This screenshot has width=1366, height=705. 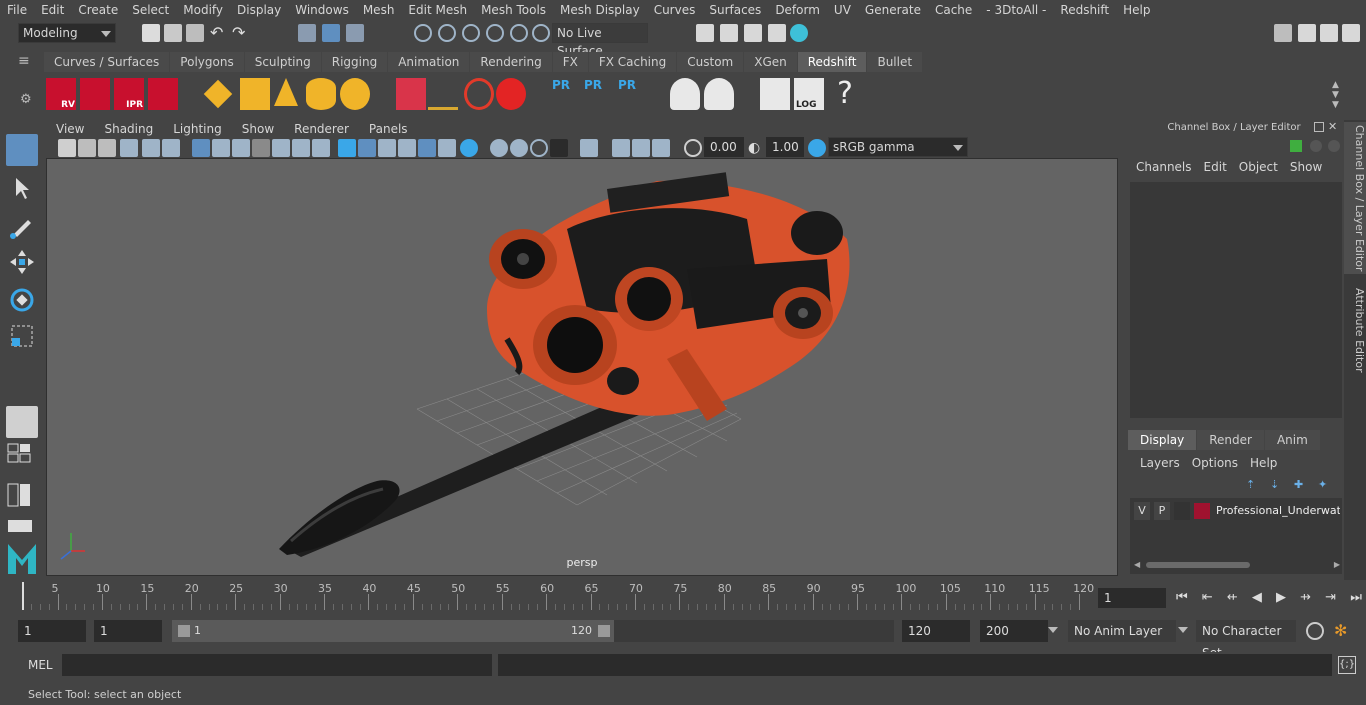 What do you see at coordinates (407, 148) in the screenshot?
I see `xray-active-icon` at bounding box center [407, 148].